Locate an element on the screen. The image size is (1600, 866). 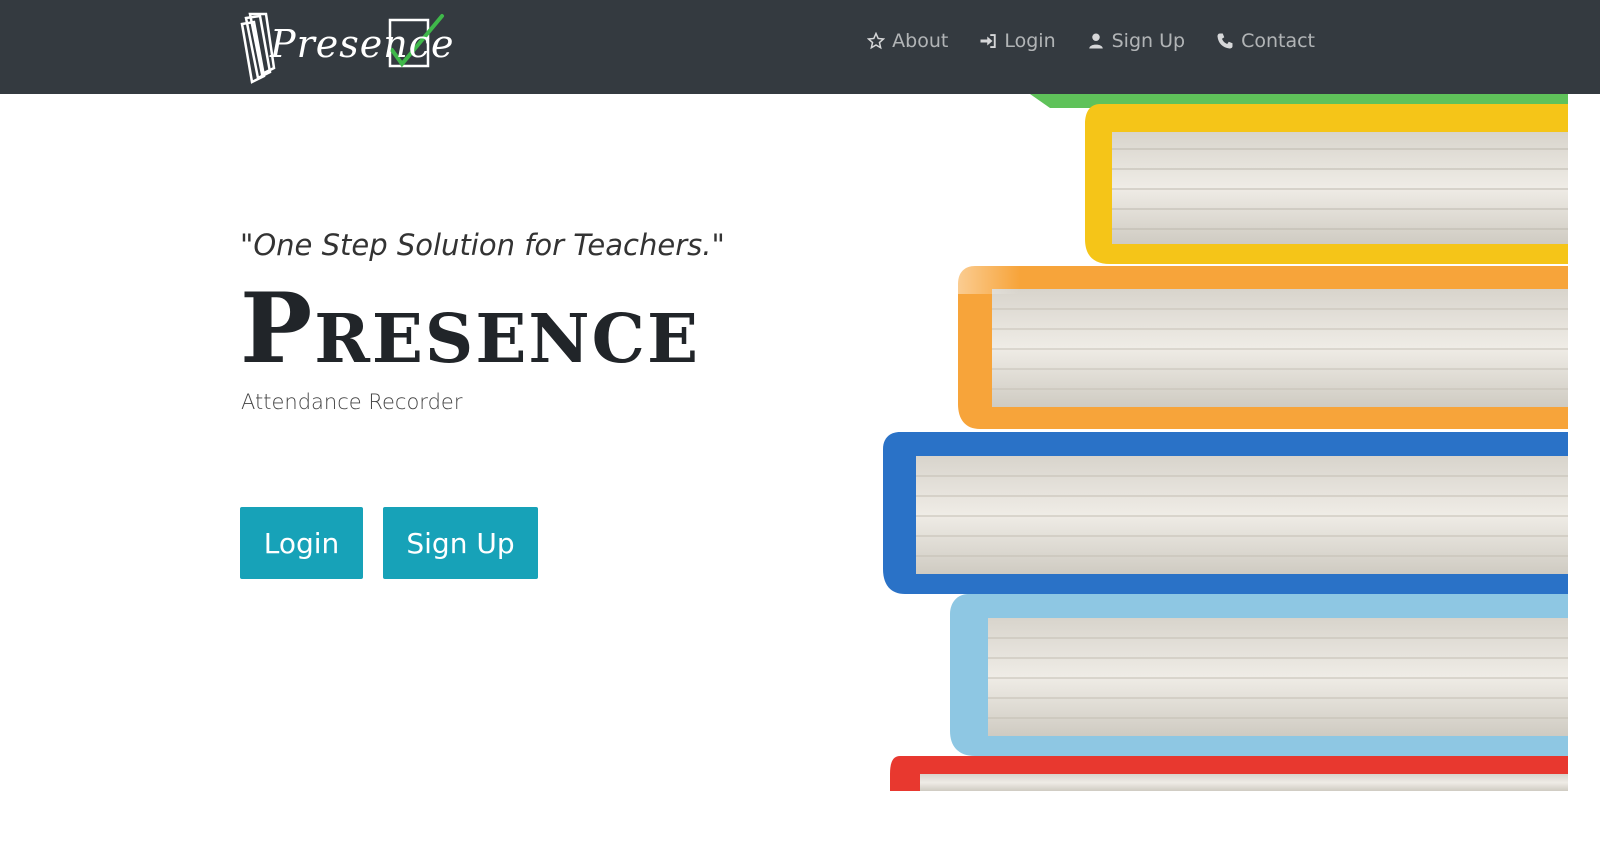
brand-logo: Presence is located at coordinates (346, 48).